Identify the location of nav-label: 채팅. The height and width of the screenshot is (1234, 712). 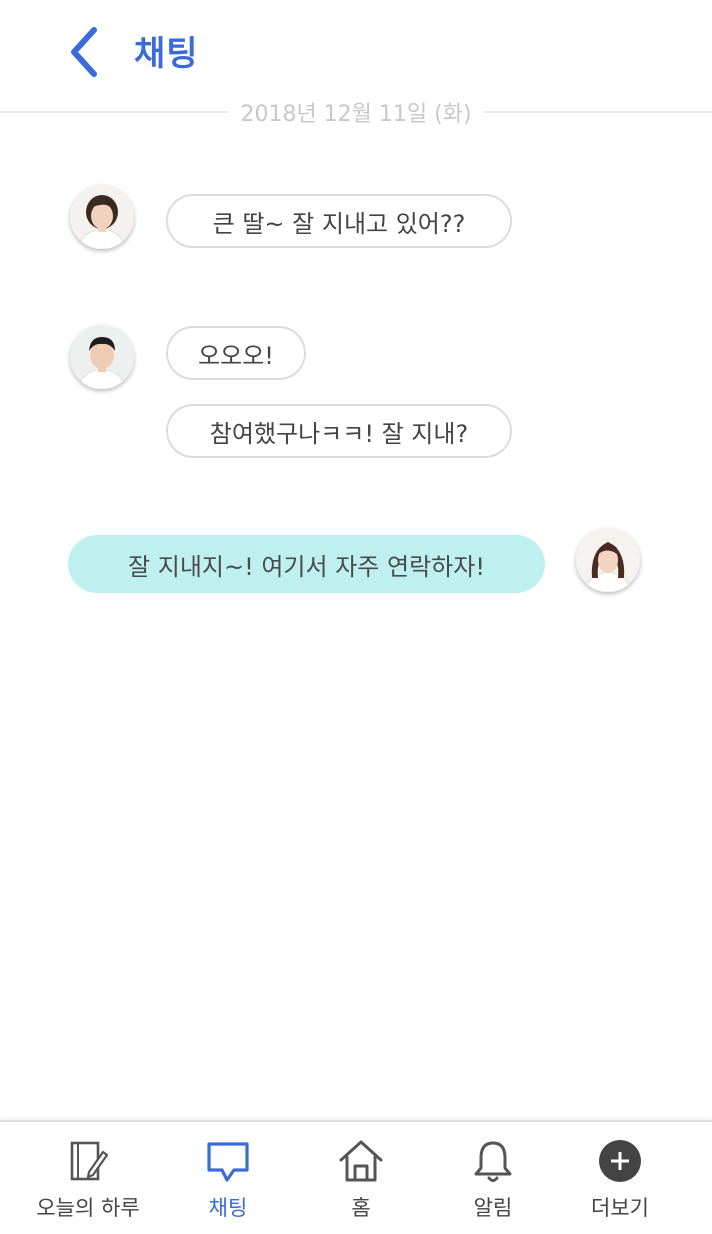
(228, 1208).